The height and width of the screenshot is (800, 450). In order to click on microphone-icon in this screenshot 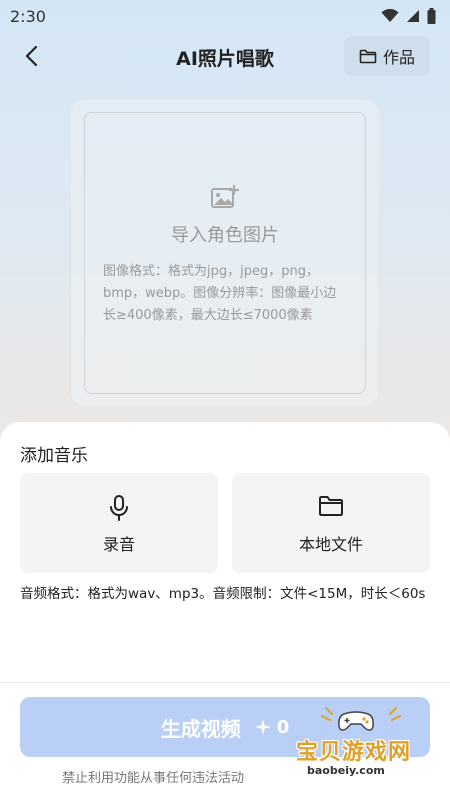, I will do `click(119, 508)`.